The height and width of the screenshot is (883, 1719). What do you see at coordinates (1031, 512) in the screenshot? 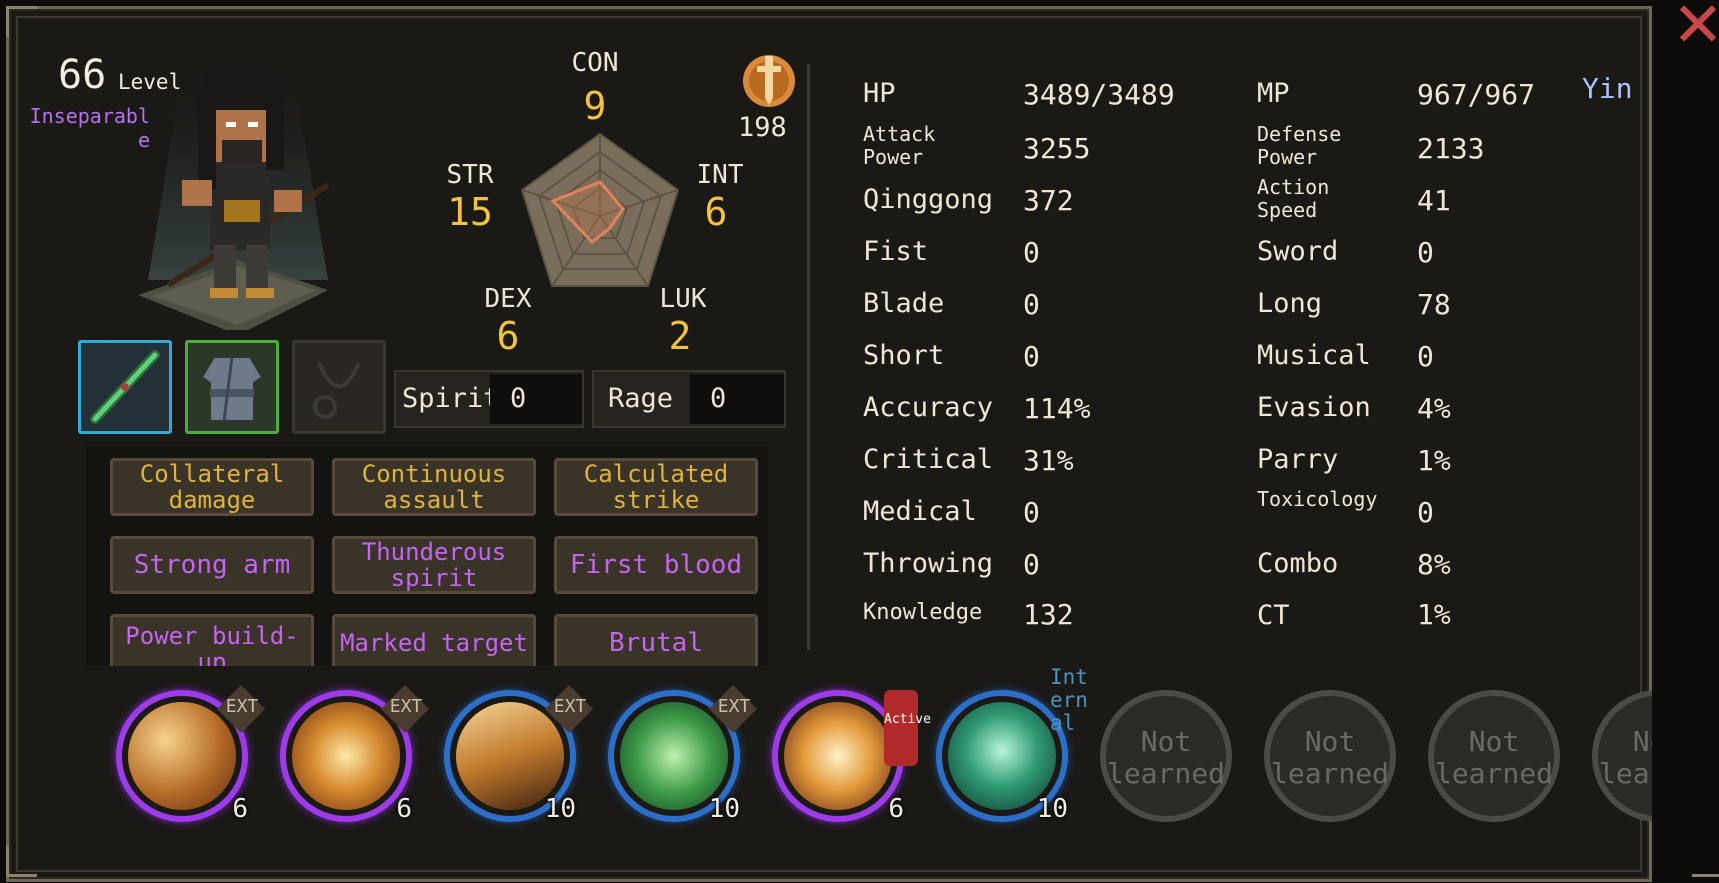
I see `attr-value-medical: 0` at bounding box center [1031, 512].